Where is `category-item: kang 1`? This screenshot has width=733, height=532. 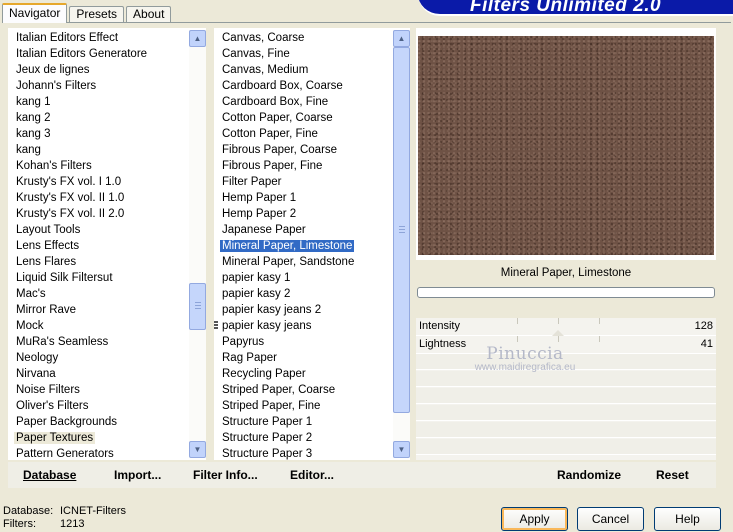
category-item: kang 1 is located at coordinates (98, 102).